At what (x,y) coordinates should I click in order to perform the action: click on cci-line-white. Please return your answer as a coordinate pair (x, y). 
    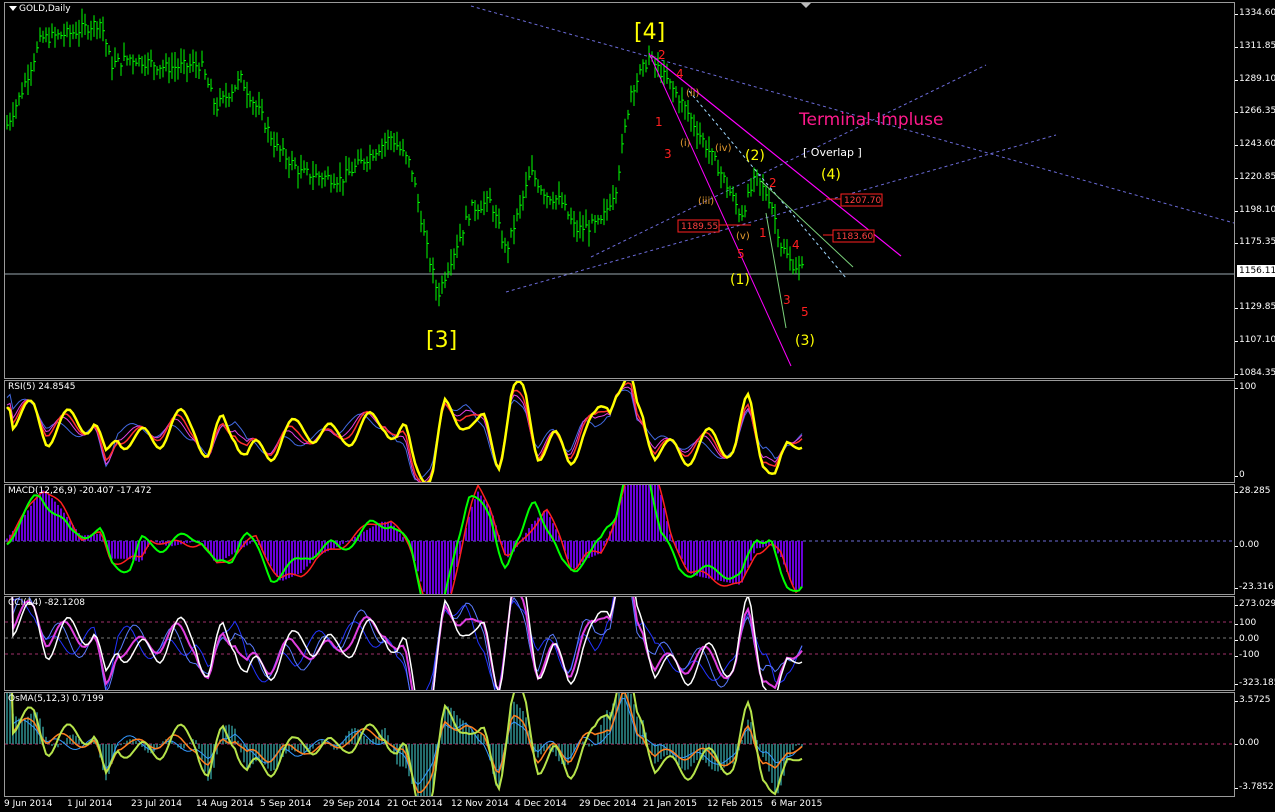
    Looking at the image, I should click on (407, 643).